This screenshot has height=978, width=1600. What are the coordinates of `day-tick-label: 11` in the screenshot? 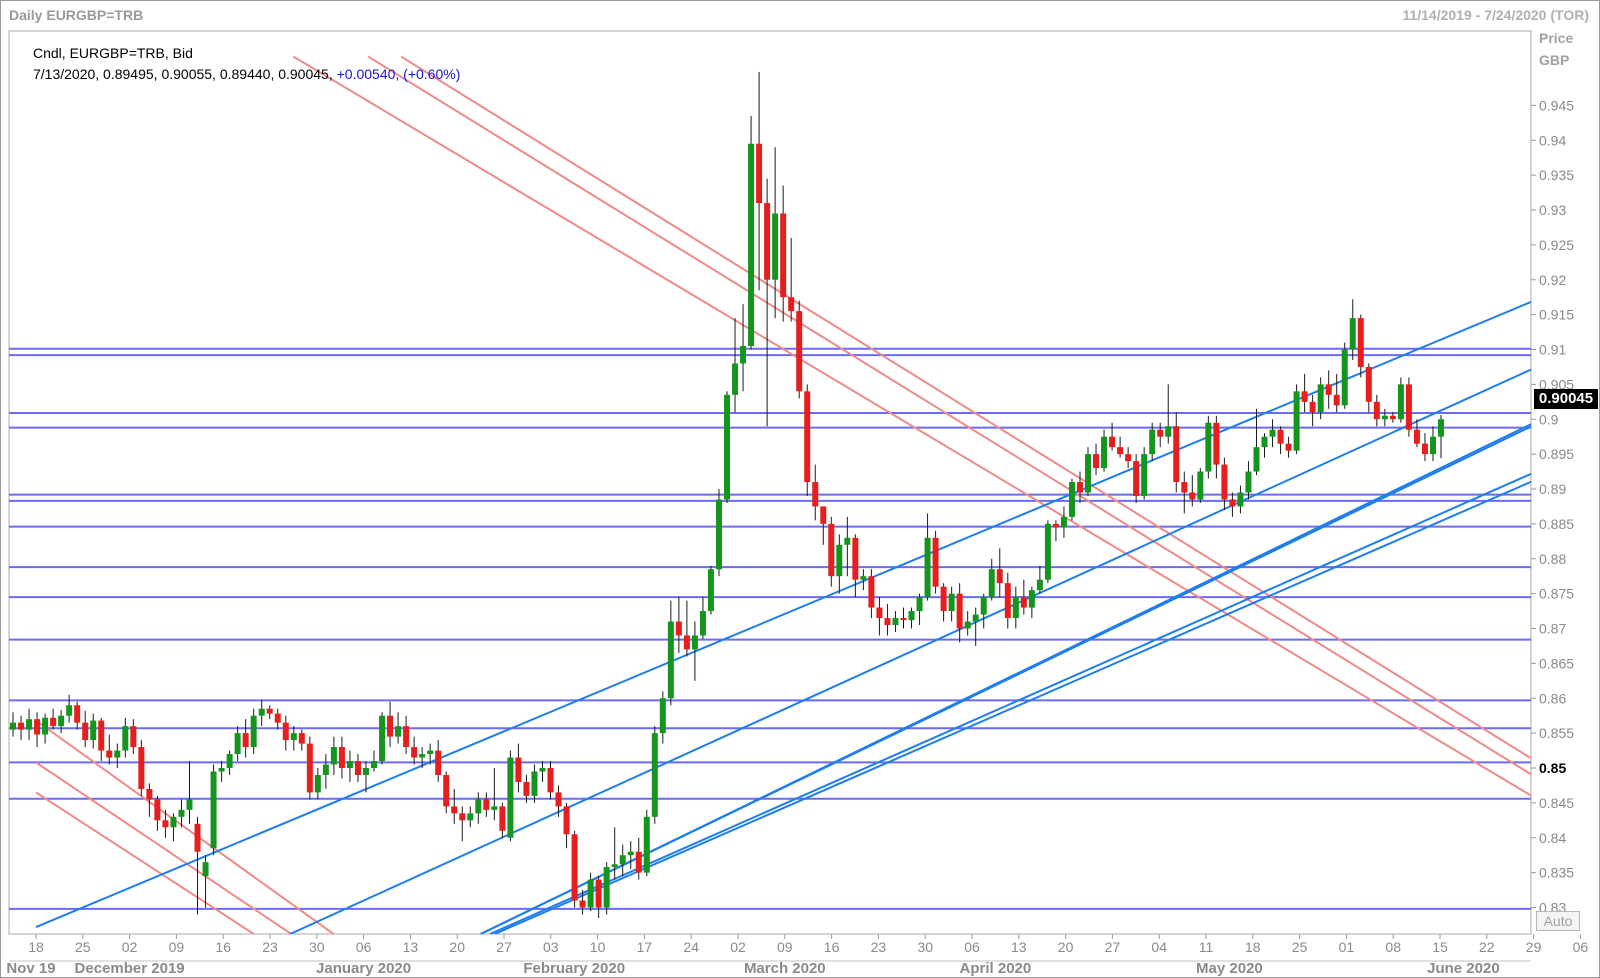 It's located at (1206, 947).